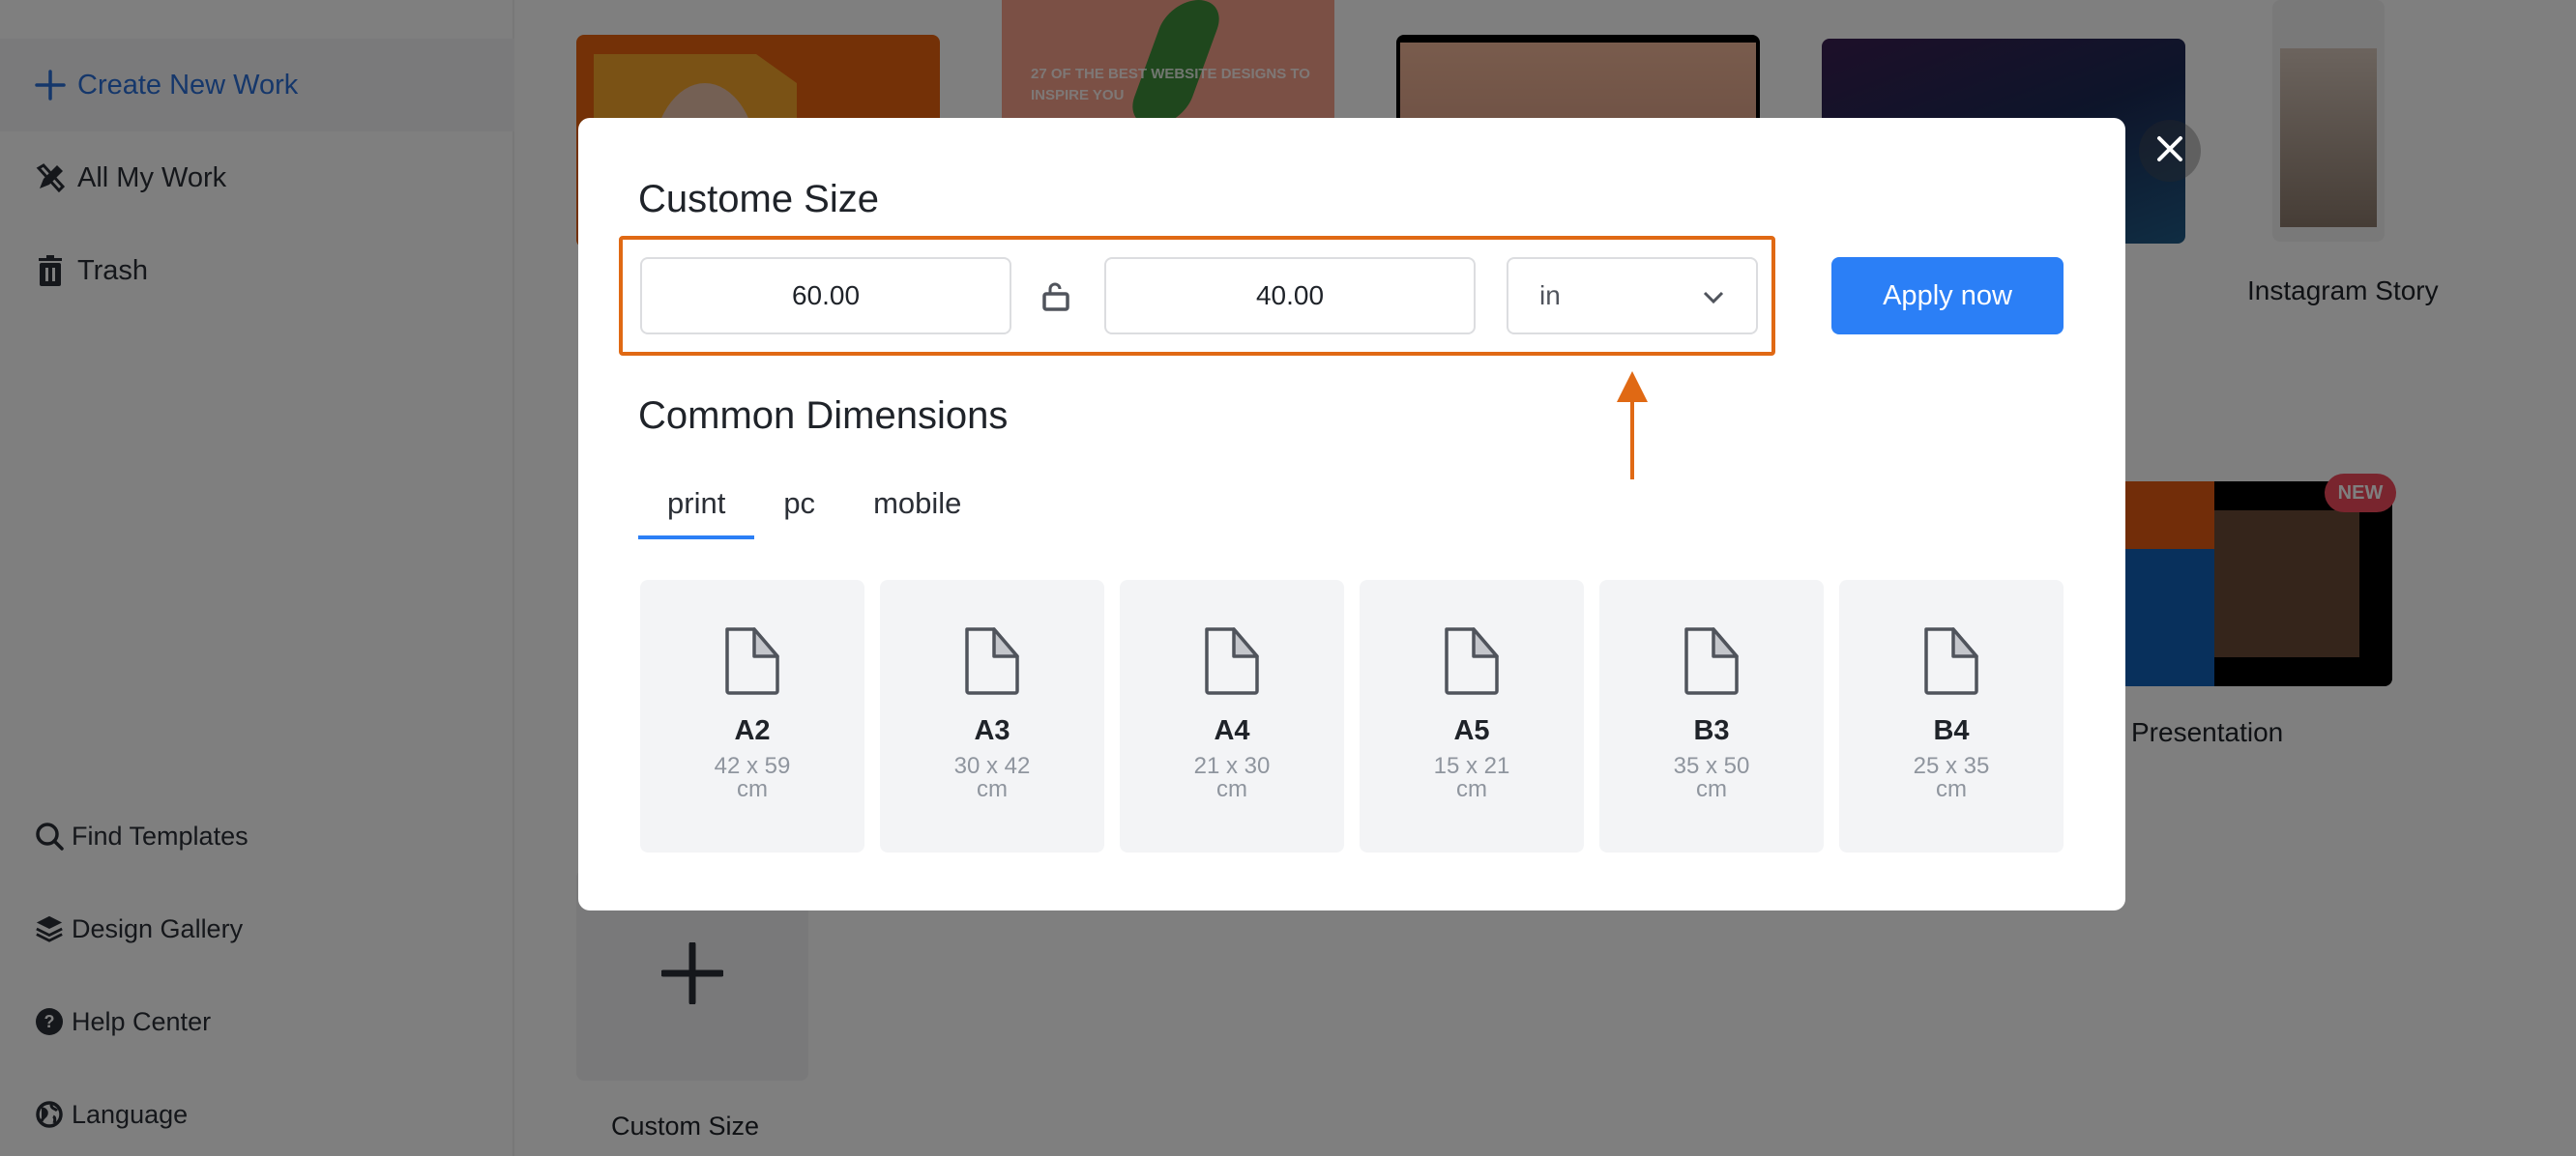 The height and width of the screenshot is (1156, 2576). I want to click on preset-size: 25 x 35, so click(1951, 766).